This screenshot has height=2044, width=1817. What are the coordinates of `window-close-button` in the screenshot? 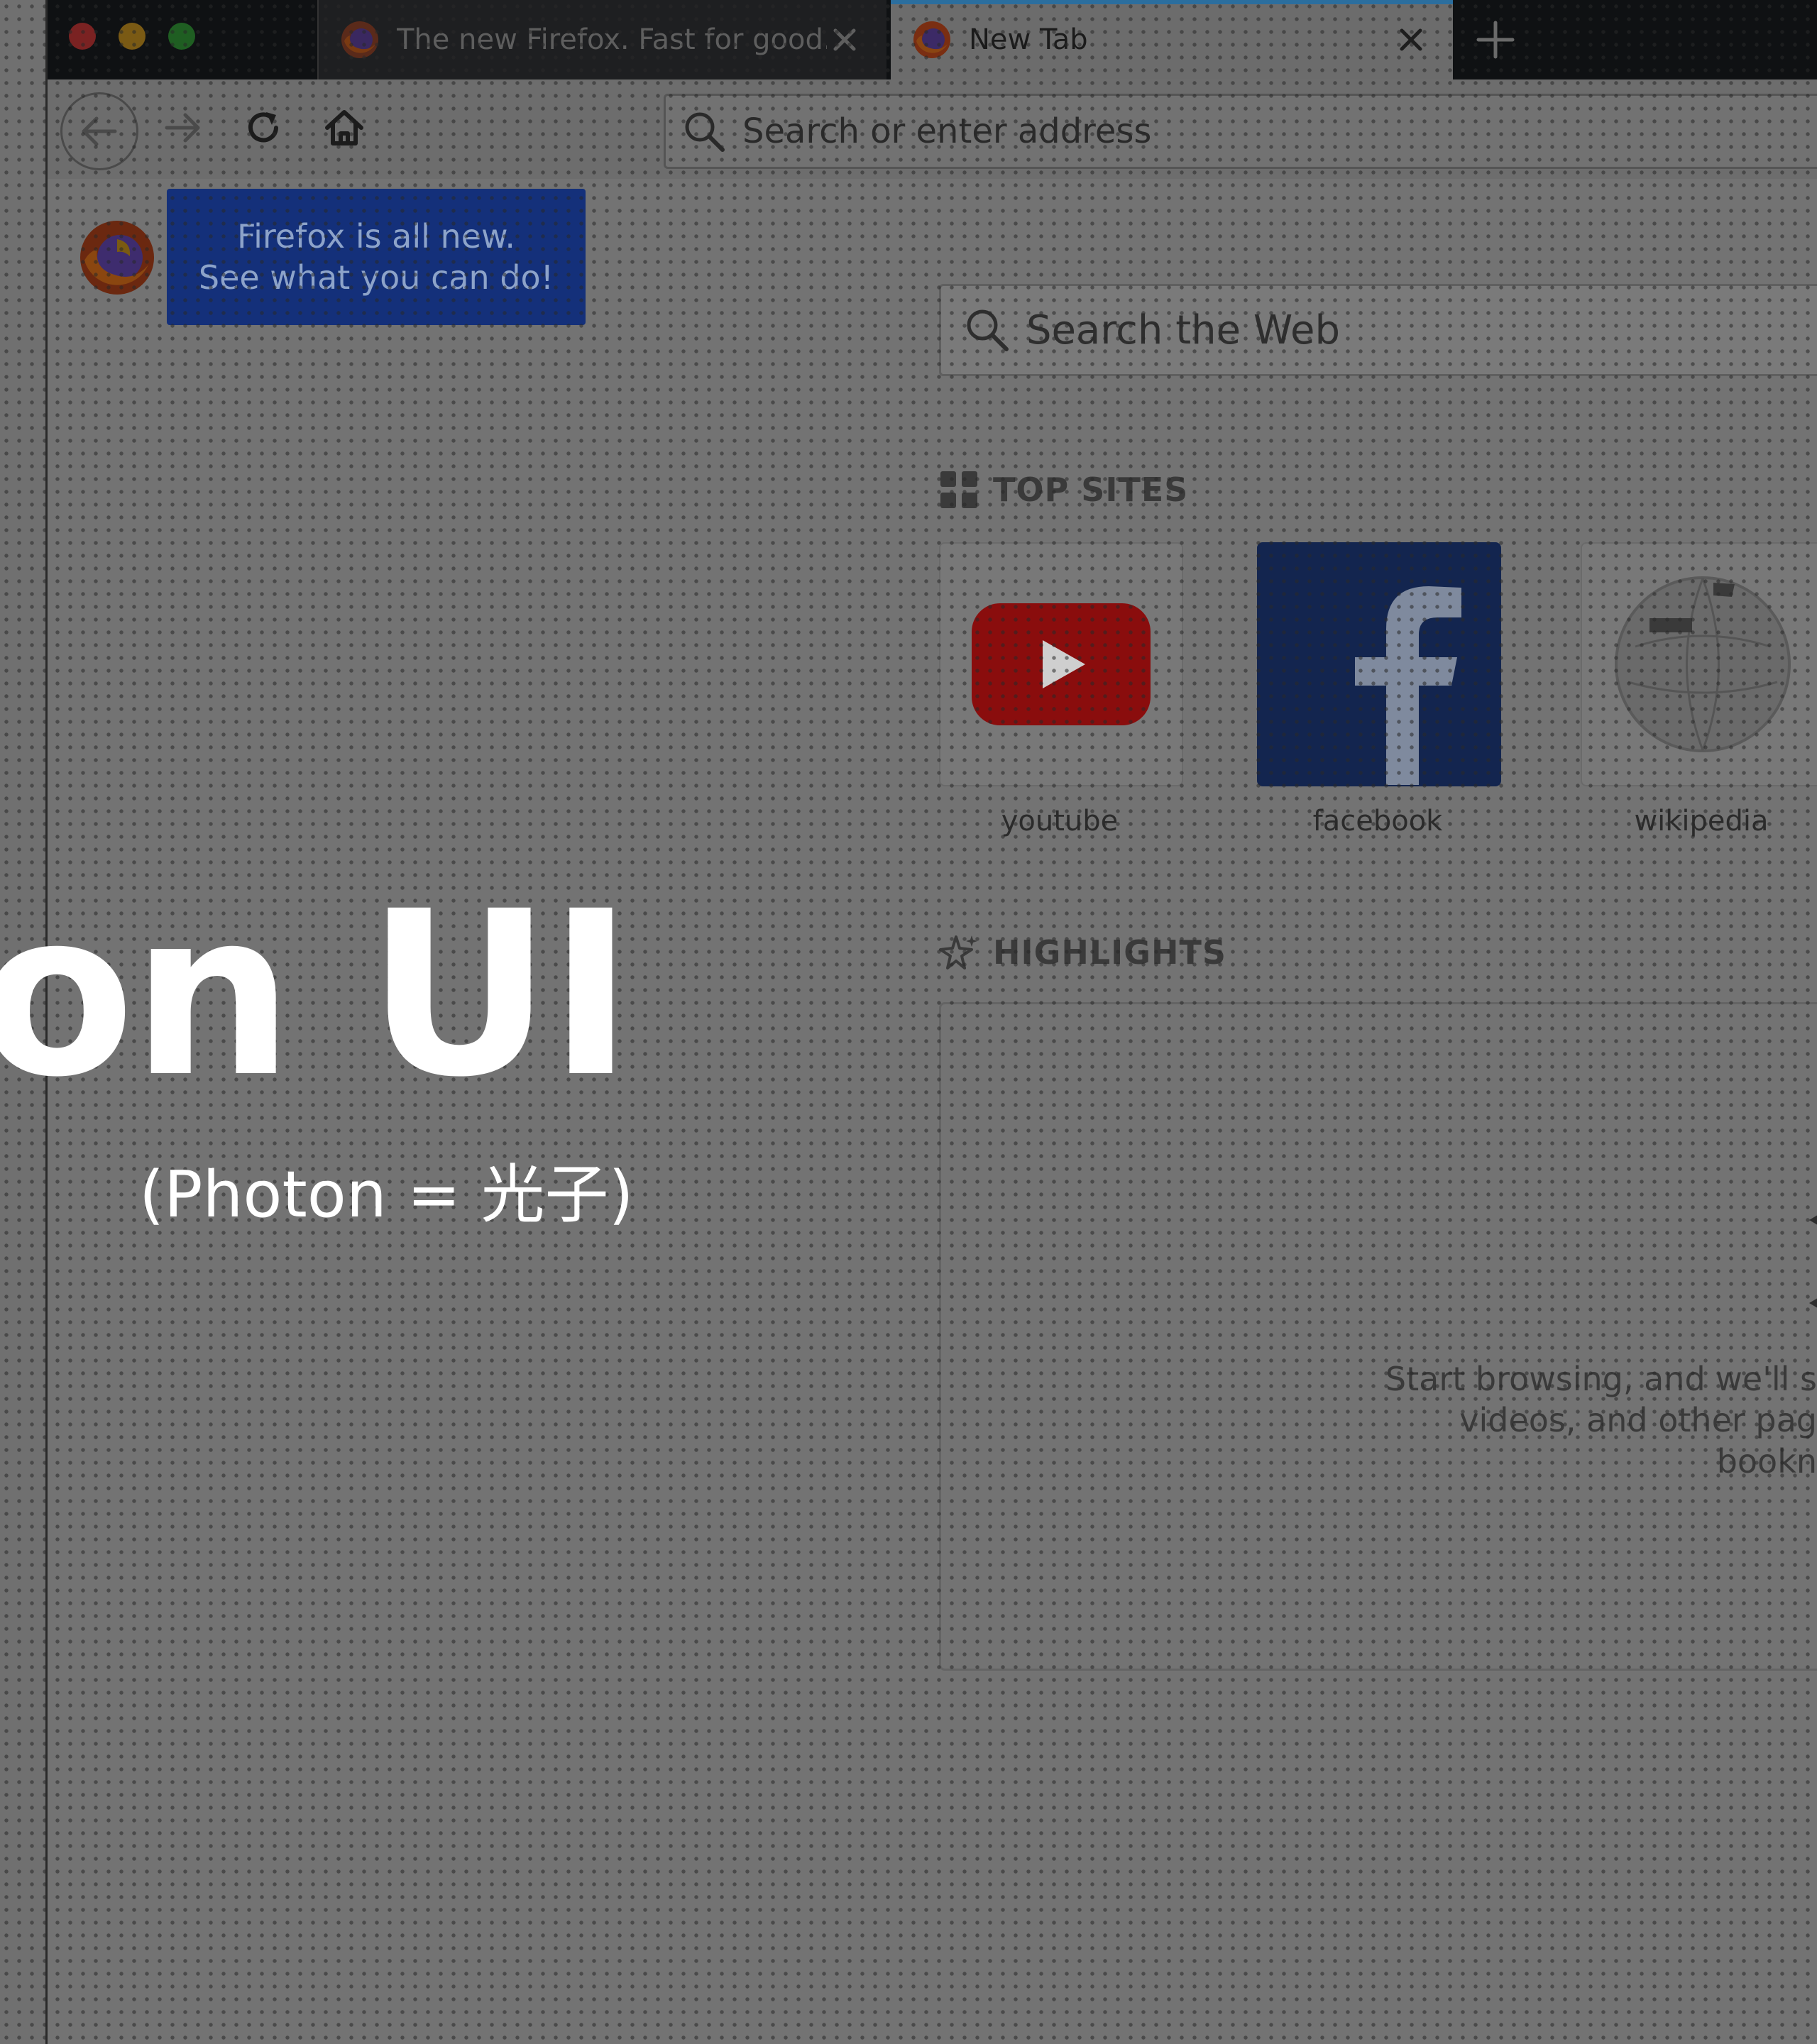 It's located at (82, 36).